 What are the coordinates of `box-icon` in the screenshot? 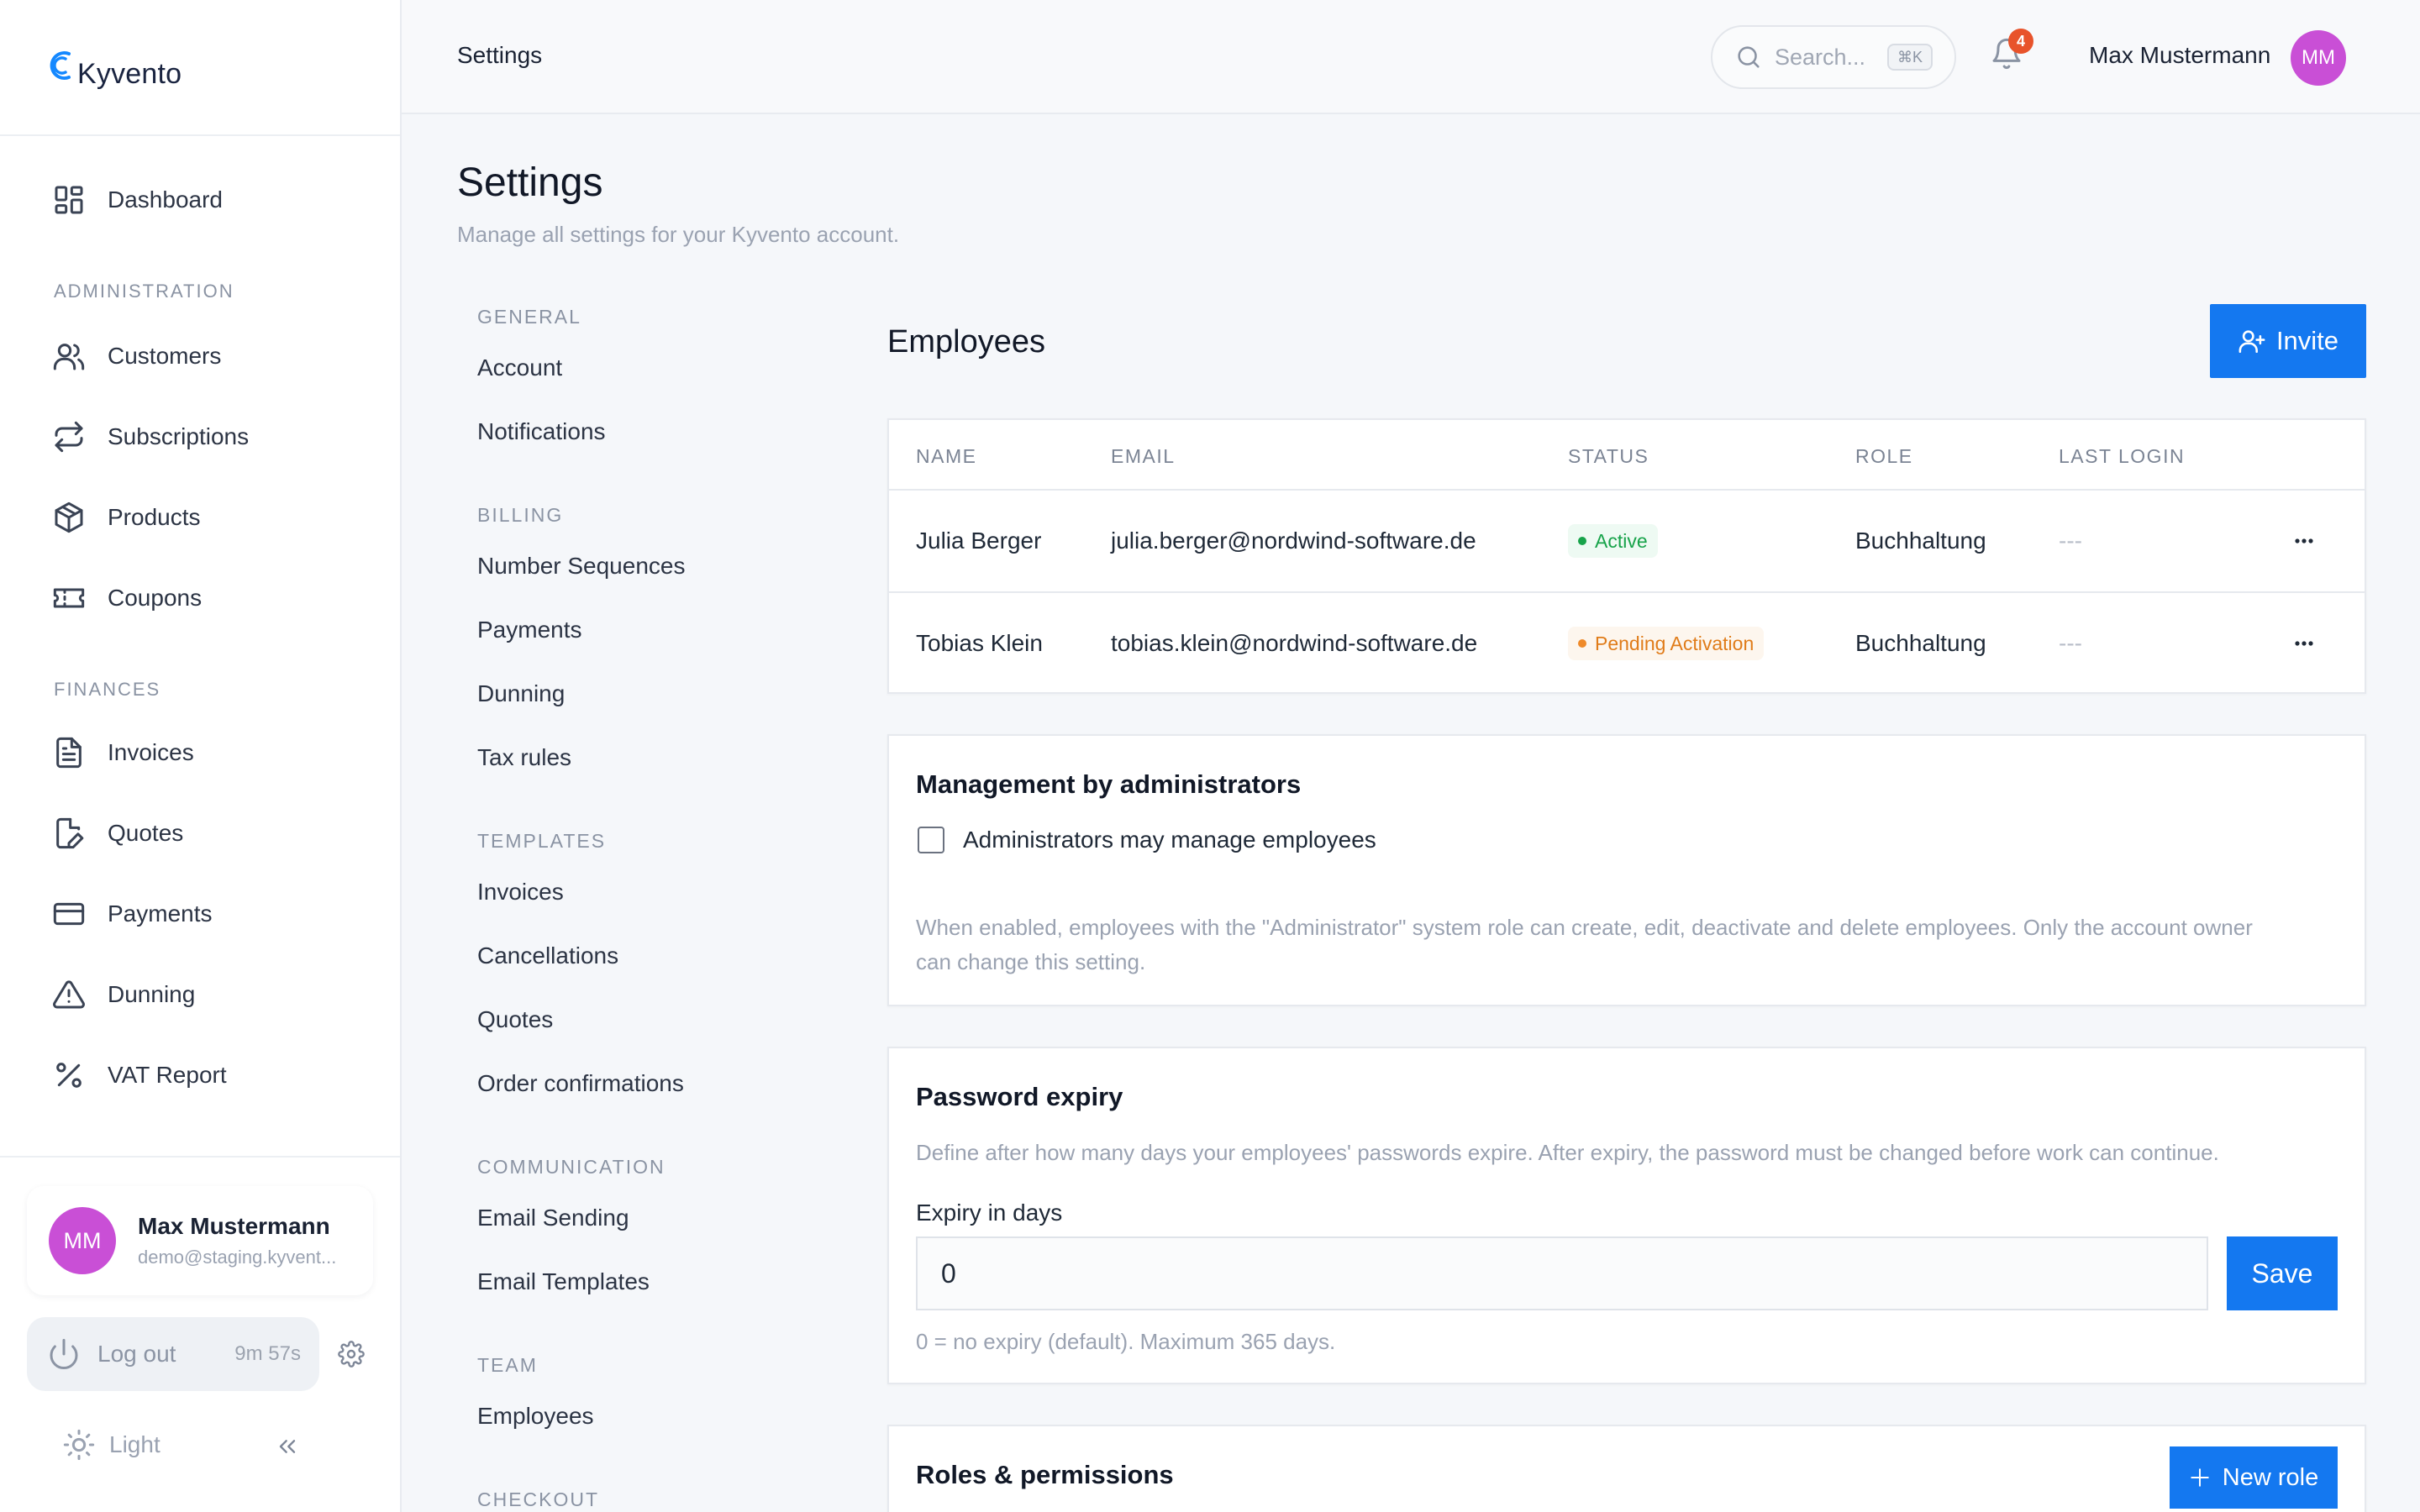 It's located at (69, 517).